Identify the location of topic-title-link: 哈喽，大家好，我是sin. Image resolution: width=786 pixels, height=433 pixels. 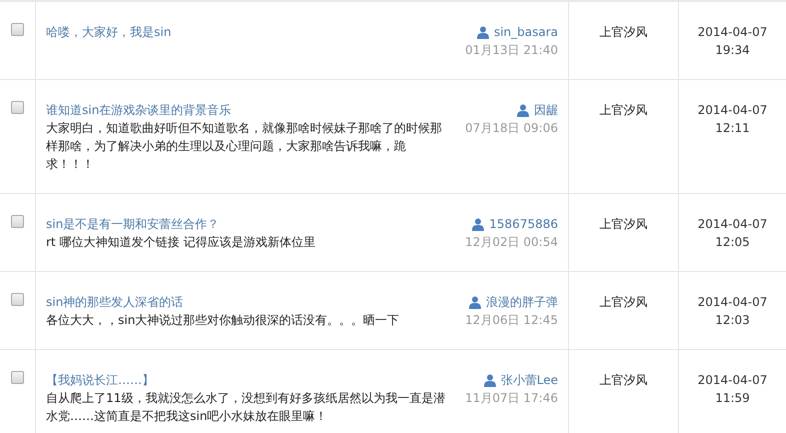
(247, 32).